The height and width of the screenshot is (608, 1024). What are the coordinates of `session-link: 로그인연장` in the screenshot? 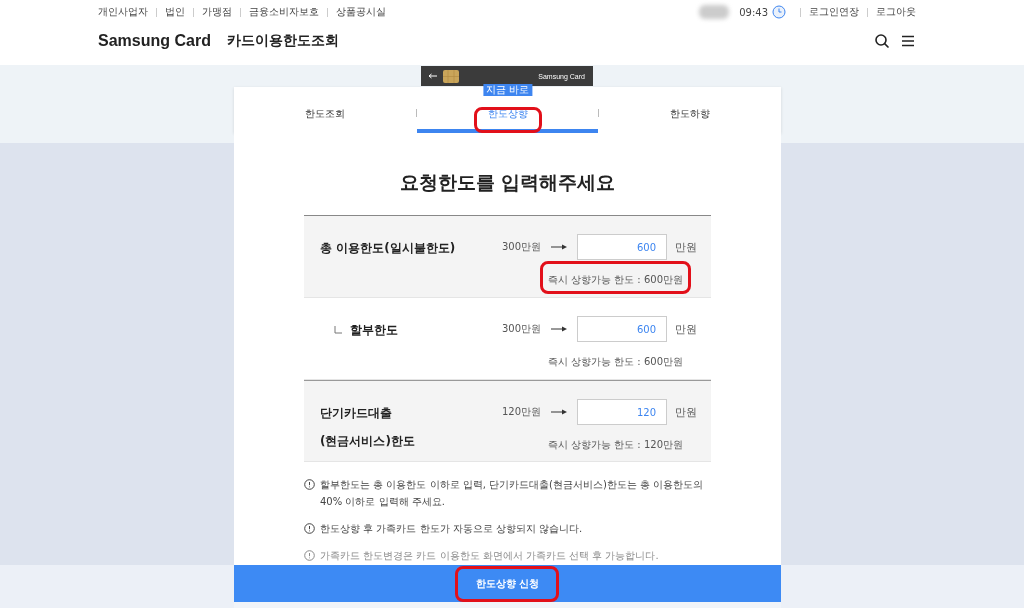 It's located at (834, 12).